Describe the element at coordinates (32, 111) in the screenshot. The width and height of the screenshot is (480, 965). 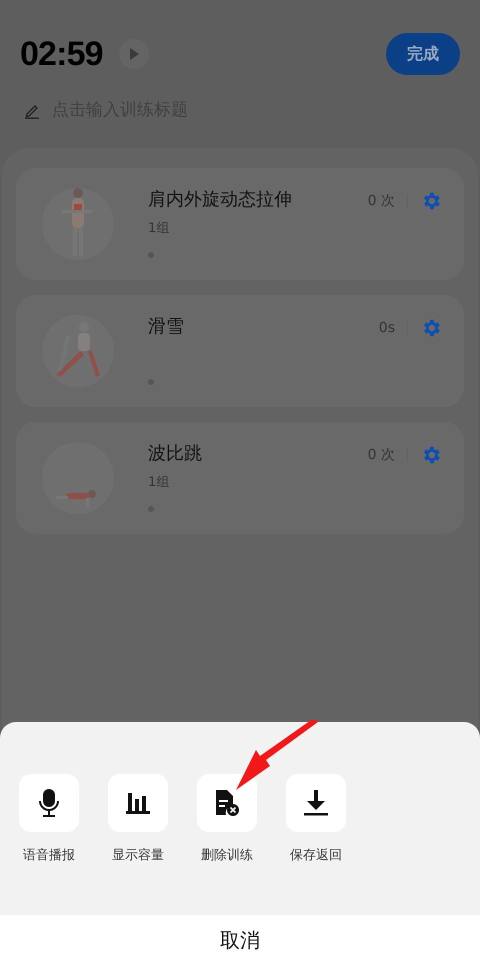
I see `pencil-icon` at that location.